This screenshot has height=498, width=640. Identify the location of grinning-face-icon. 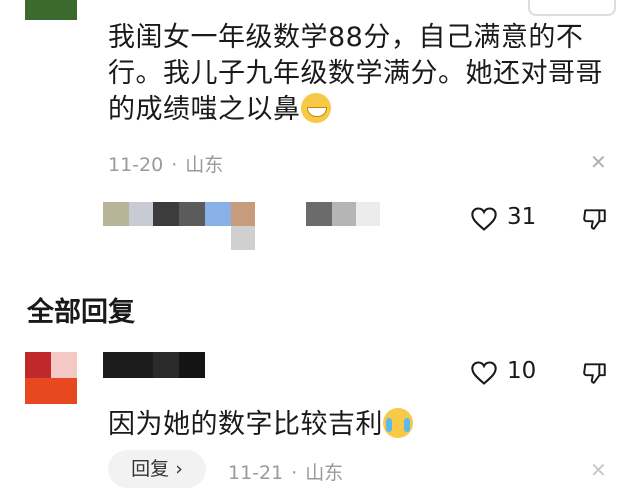
(315, 108).